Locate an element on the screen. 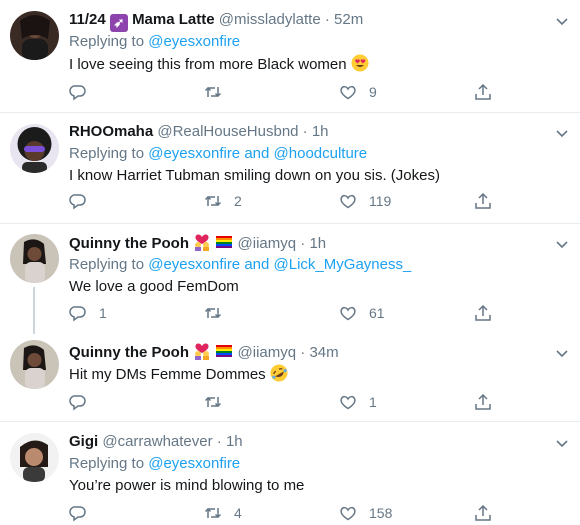  timestamp: 34m is located at coordinates (323, 352).